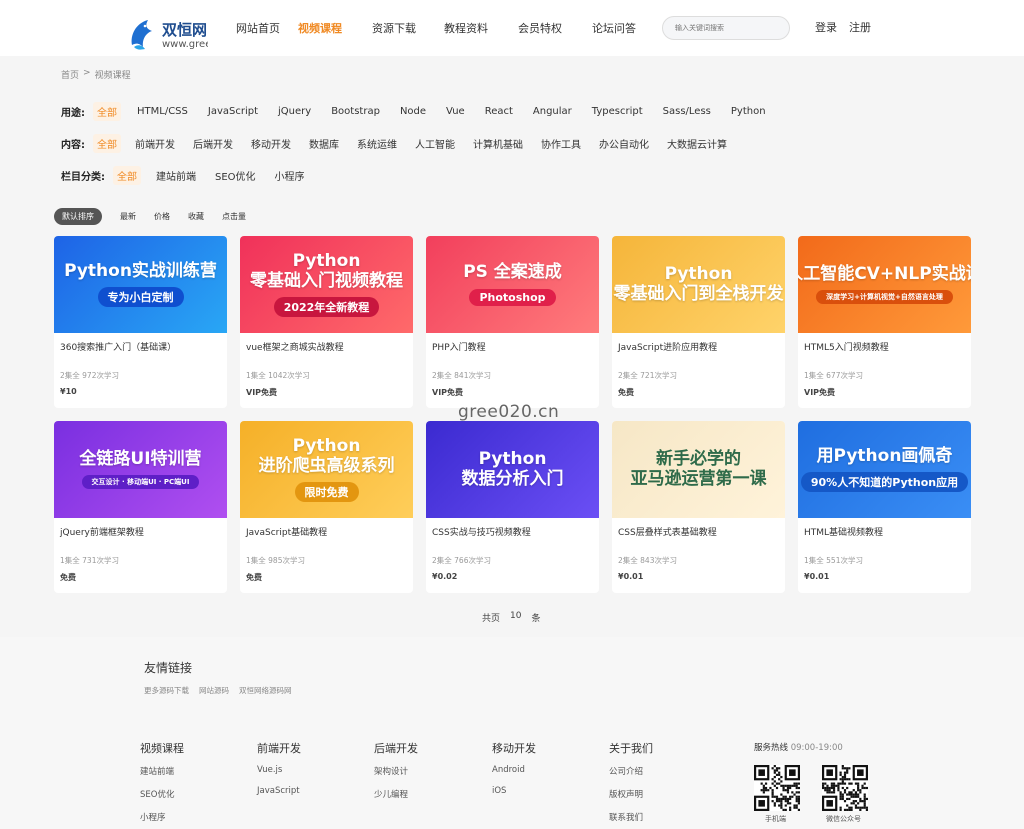 This screenshot has width=1024, height=829. What do you see at coordinates (466, 28) in the screenshot?
I see `nav-item-3: 教程资料` at bounding box center [466, 28].